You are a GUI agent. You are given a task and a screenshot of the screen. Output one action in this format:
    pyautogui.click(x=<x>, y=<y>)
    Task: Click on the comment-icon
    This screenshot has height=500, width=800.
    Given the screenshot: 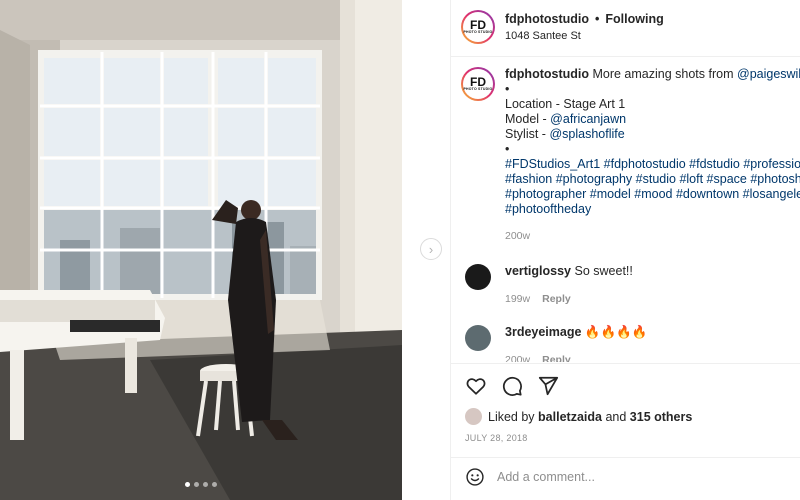 What is the action you would take?
    pyautogui.click(x=512, y=386)
    